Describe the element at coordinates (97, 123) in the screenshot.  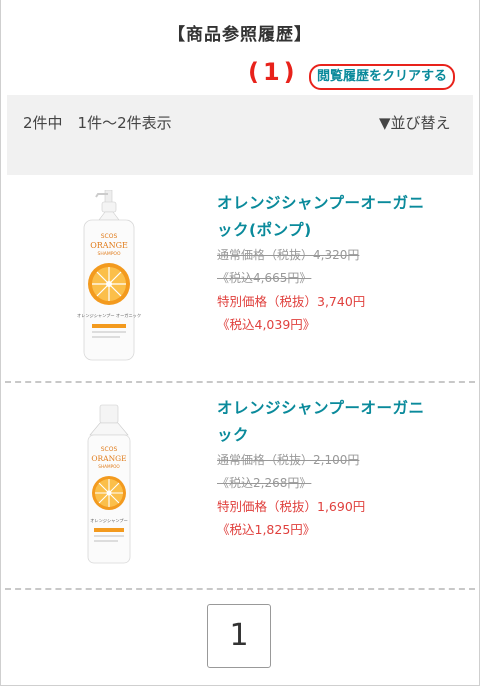
I see `result-count: 2件中 1件～2件表示` at that location.